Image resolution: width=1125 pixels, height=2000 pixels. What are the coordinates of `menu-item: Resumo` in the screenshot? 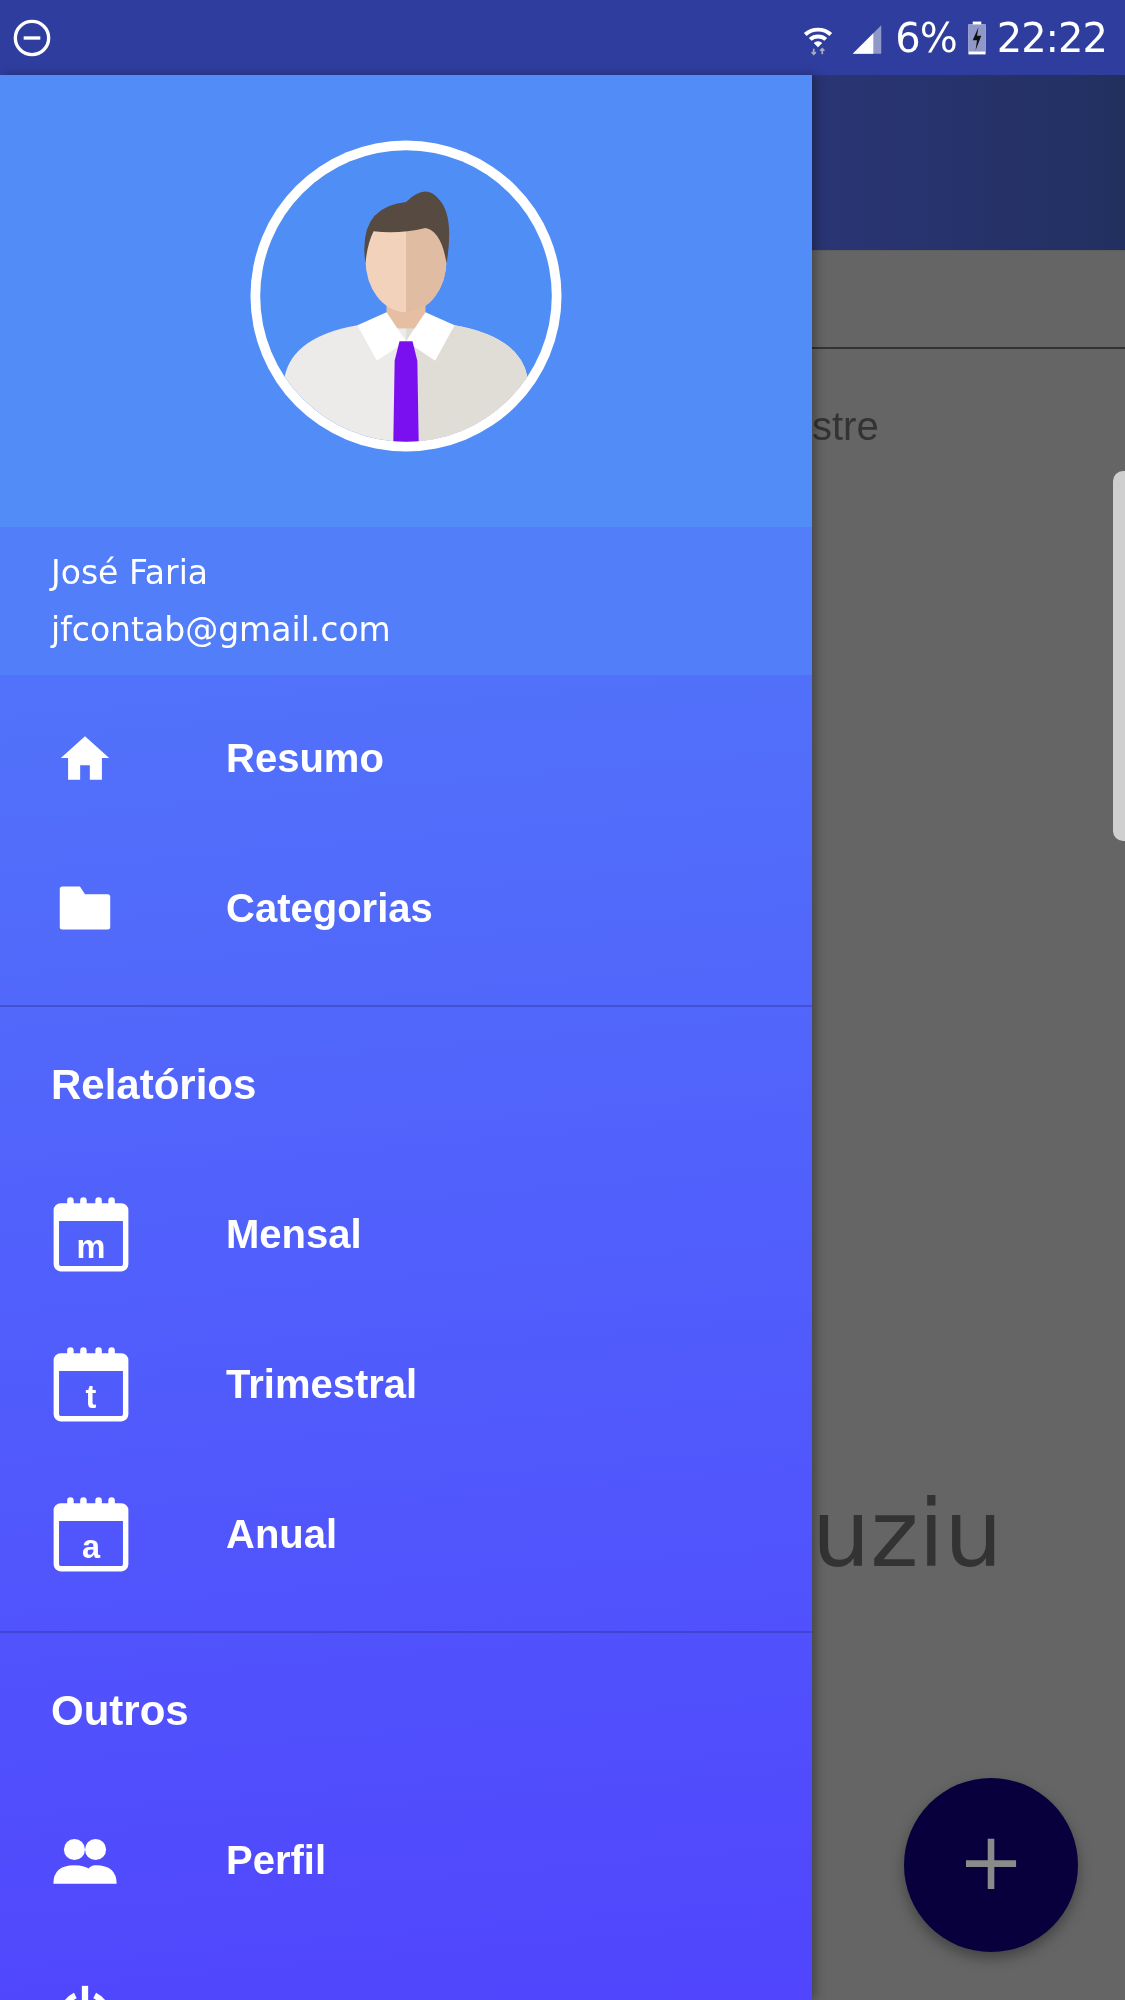 It's located at (406, 758).